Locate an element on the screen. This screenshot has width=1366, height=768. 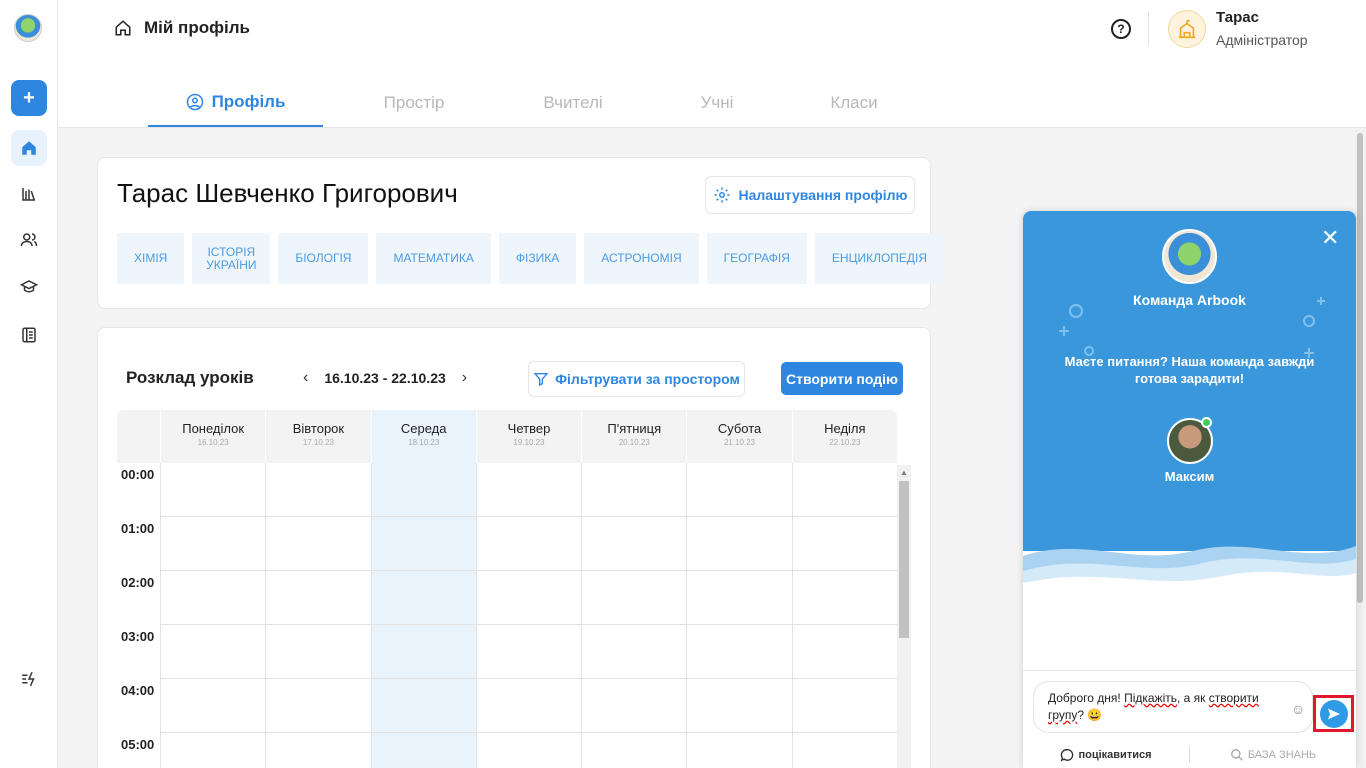
emoji-icon: ☺ is located at coordinates (1298, 709).